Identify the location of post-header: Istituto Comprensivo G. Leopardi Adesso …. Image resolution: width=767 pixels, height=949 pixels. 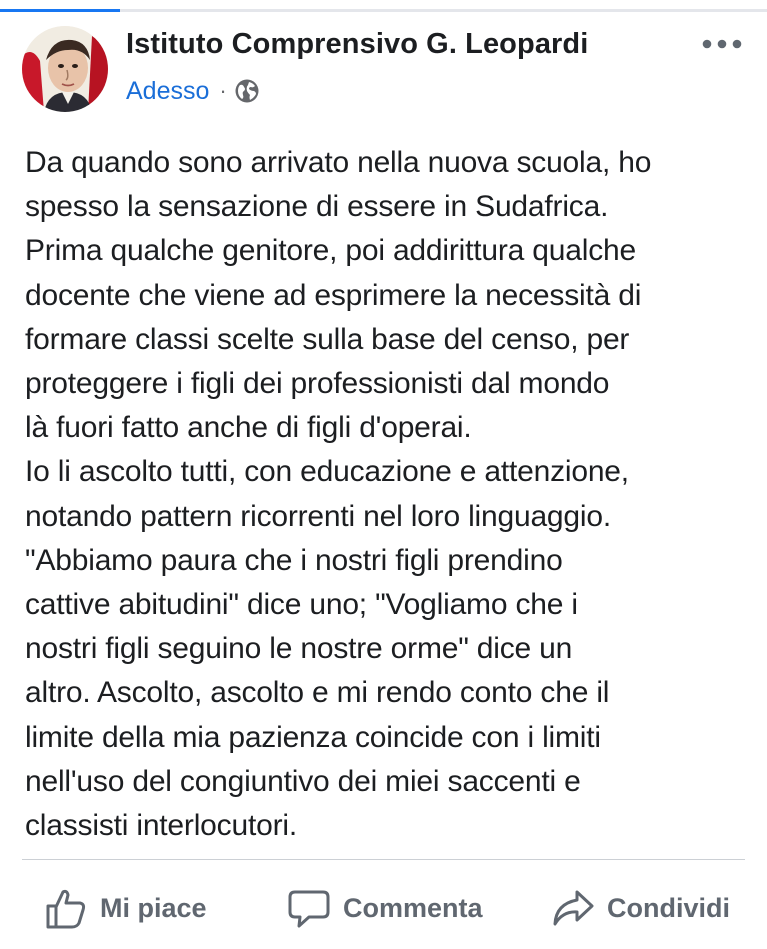
(384, 69).